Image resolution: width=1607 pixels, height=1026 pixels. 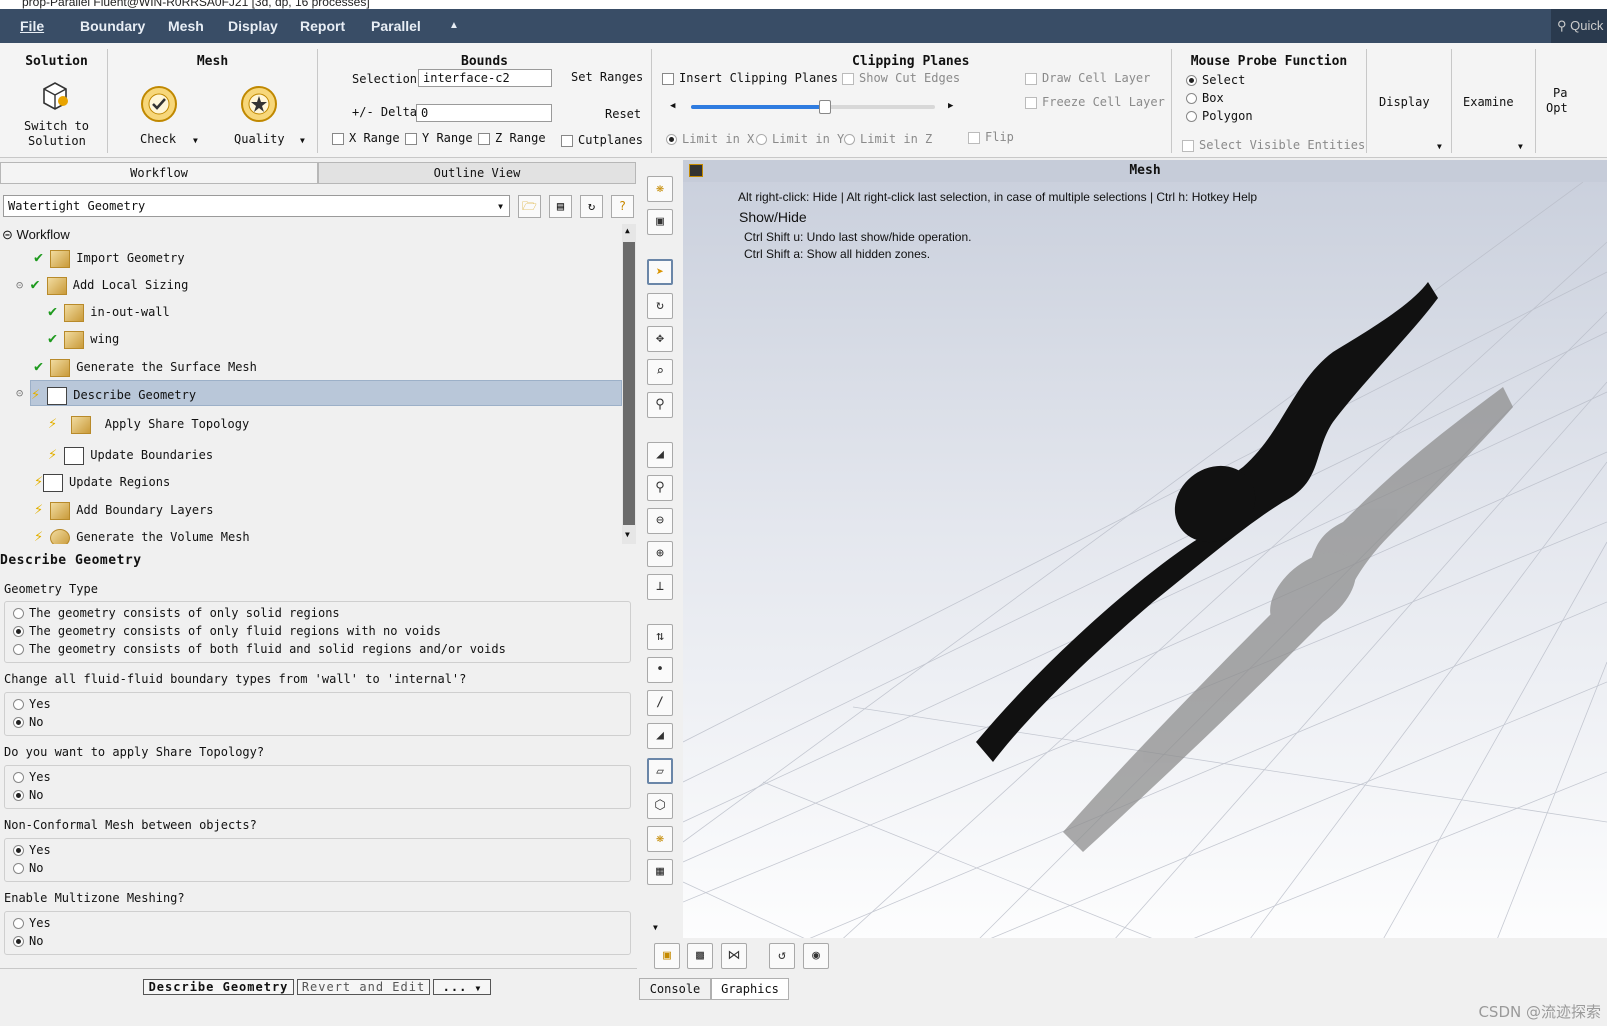 I want to click on rotate-icon: ↻, so click(x=660, y=306).